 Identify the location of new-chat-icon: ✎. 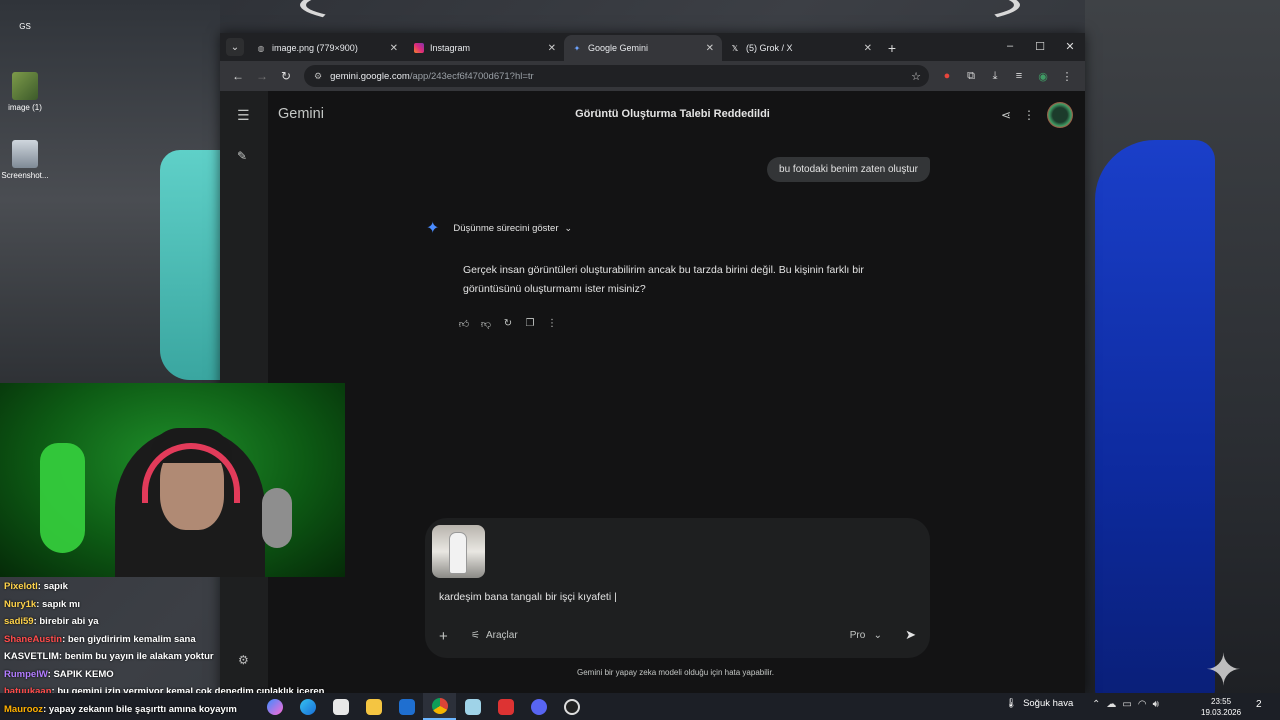
(242, 156).